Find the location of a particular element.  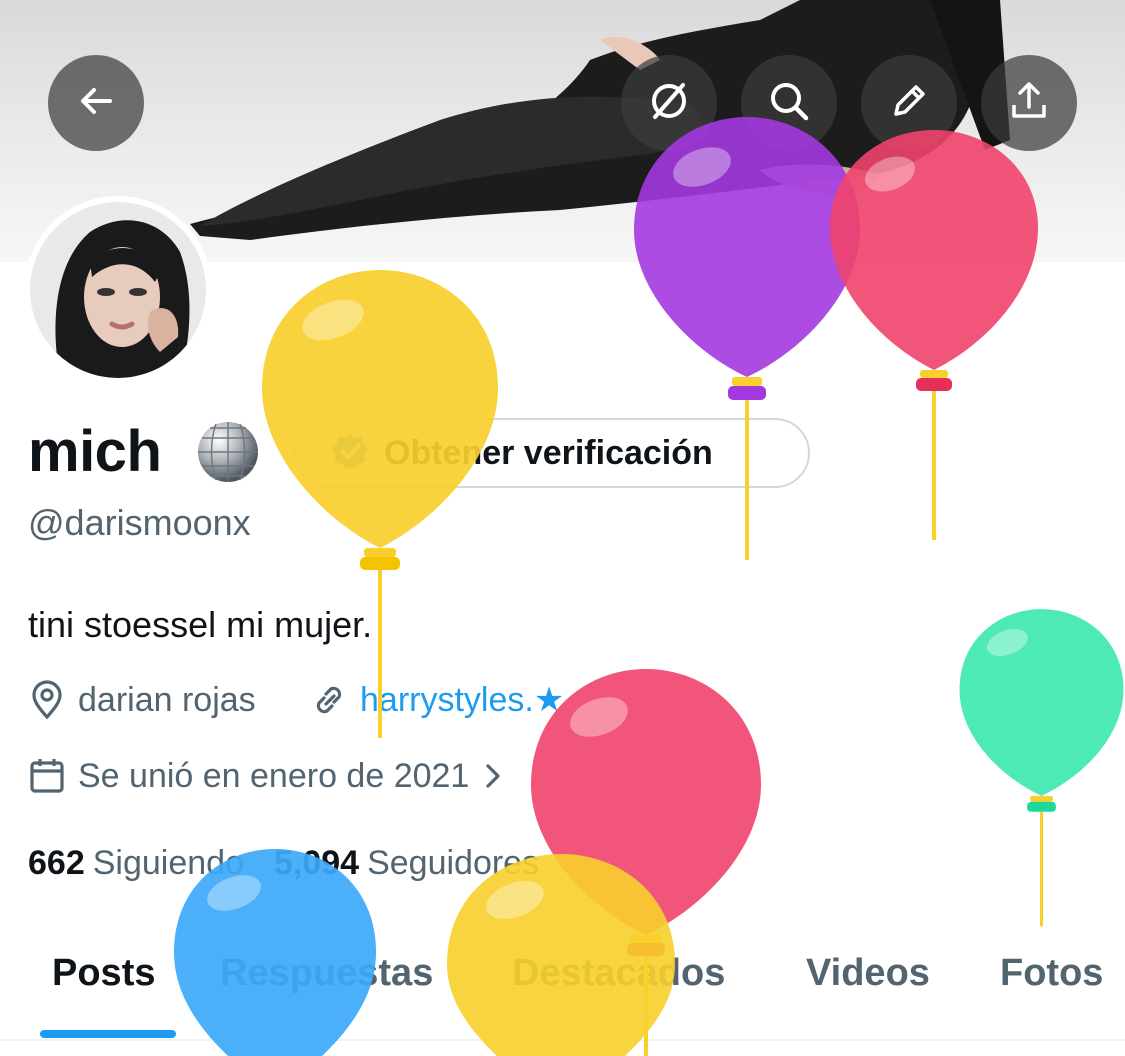

search-icon is located at coordinates (789, 103).